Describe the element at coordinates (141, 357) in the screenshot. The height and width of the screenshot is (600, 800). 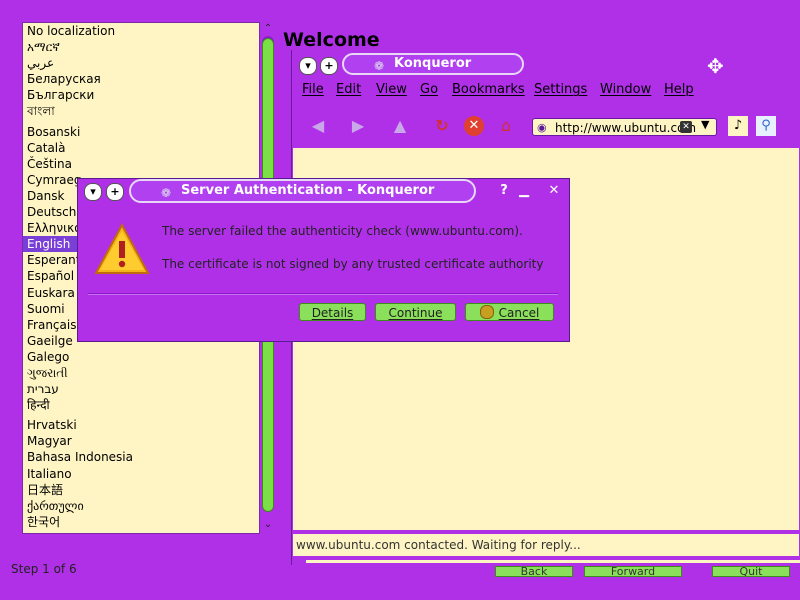
I see `lang-item: Galego` at that location.